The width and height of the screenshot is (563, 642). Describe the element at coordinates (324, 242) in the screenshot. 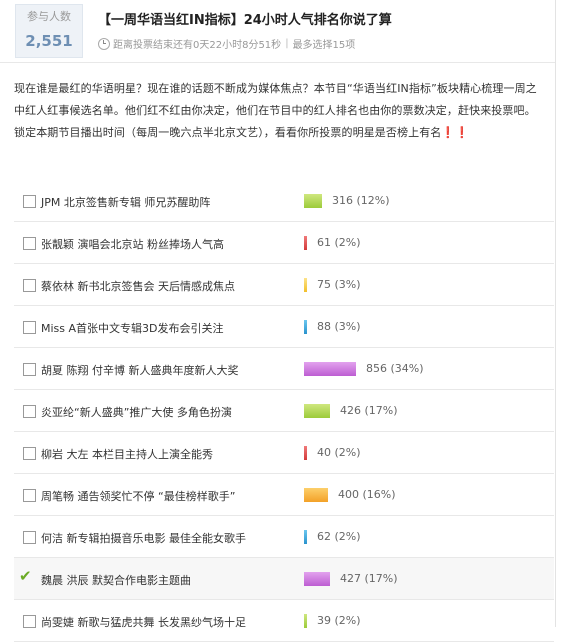

I see `vote-count: 61` at that location.